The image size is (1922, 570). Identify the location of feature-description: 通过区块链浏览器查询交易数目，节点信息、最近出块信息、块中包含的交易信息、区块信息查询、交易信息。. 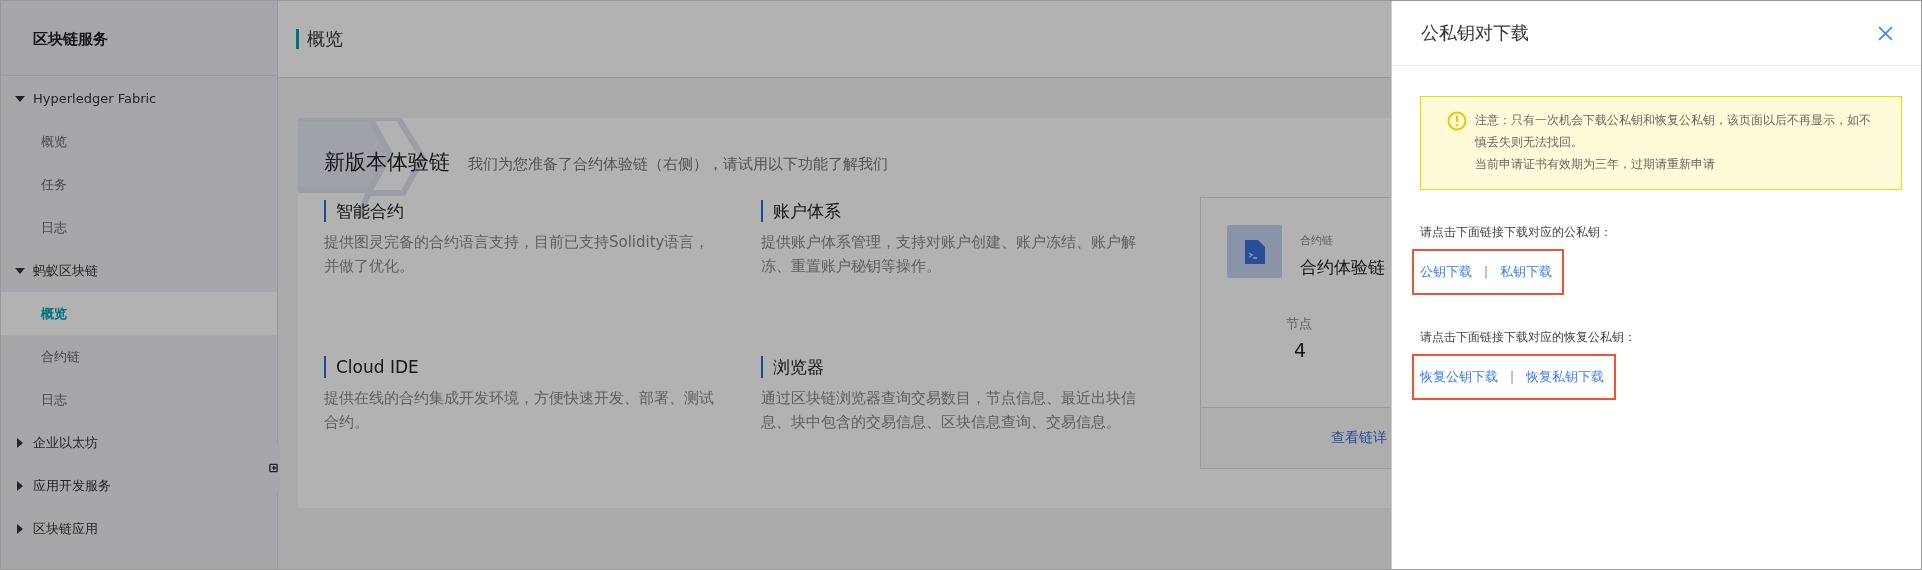
(949, 410).